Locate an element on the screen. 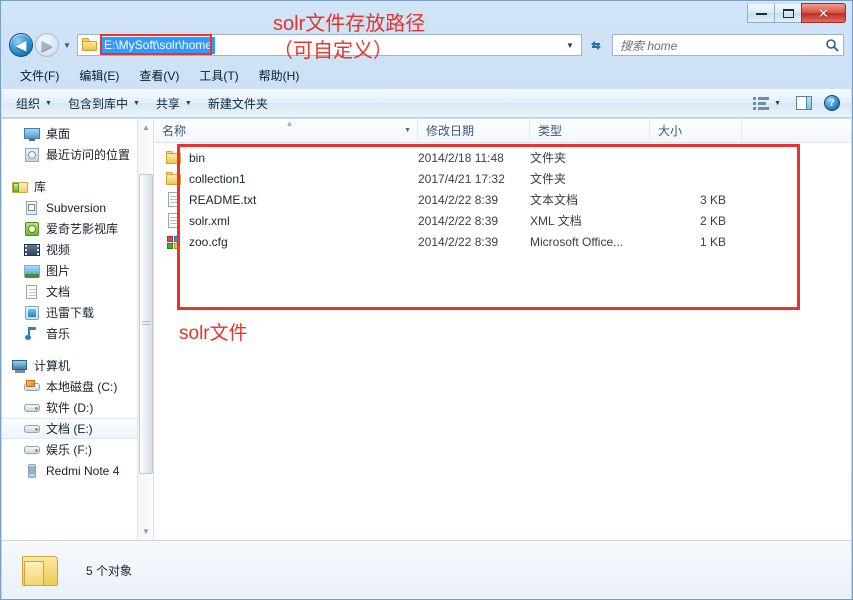 The height and width of the screenshot is (600, 853). file-type-cell: 文本文档 is located at coordinates (554, 200).